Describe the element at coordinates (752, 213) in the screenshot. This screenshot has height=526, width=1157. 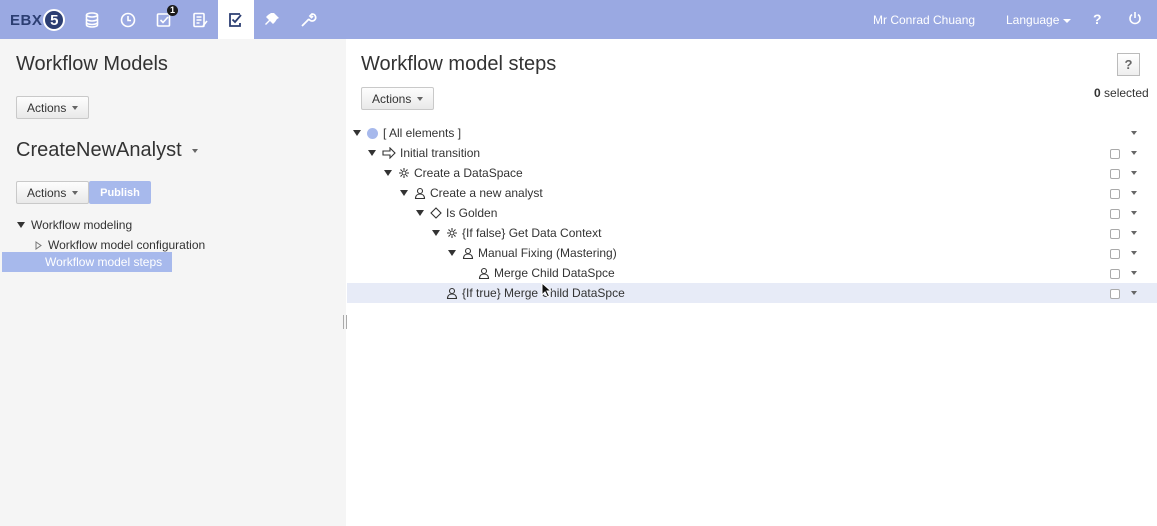
I see `tree-row: Is Golden` at that location.